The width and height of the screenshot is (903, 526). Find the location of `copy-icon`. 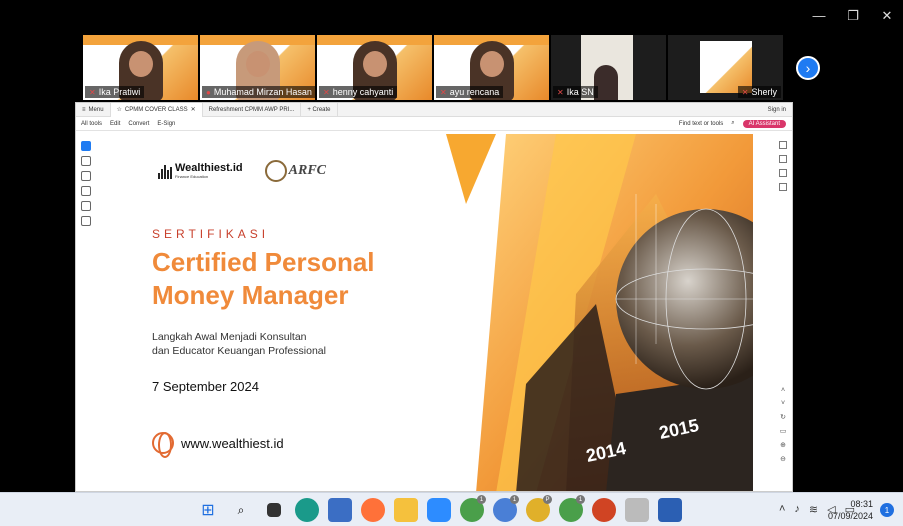

copy-icon is located at coordinates (783, 159).